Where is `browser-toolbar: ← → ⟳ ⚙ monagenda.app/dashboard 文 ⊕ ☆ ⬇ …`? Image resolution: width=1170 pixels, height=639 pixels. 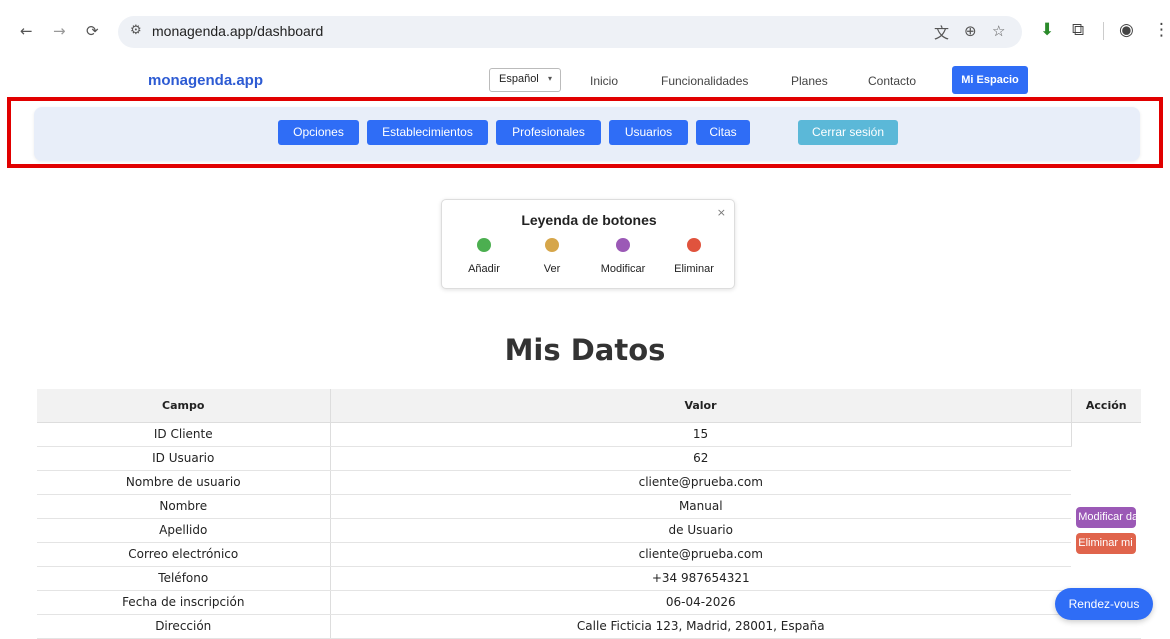 browser-toolbar: ← → ⟳ ⚙ monagenda.app/dashboard 文 ⊕ ☆ ⬇ … is located at coordinates (585, 31).